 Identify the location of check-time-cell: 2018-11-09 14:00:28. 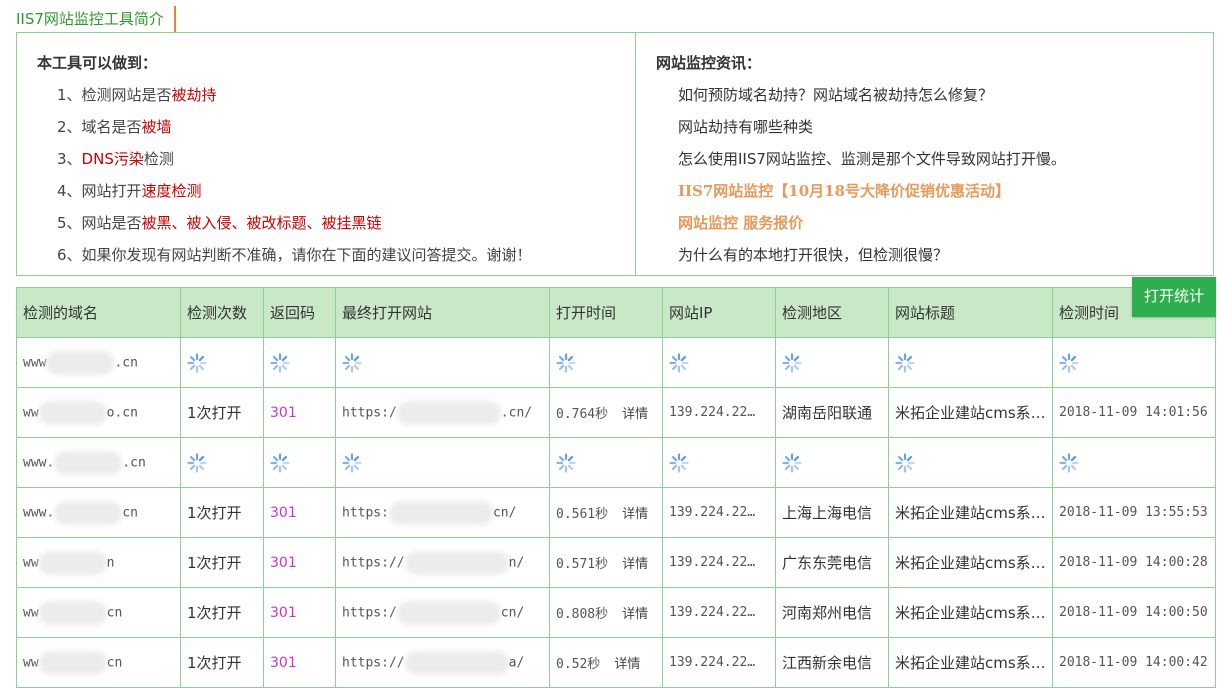
(1134, 562).